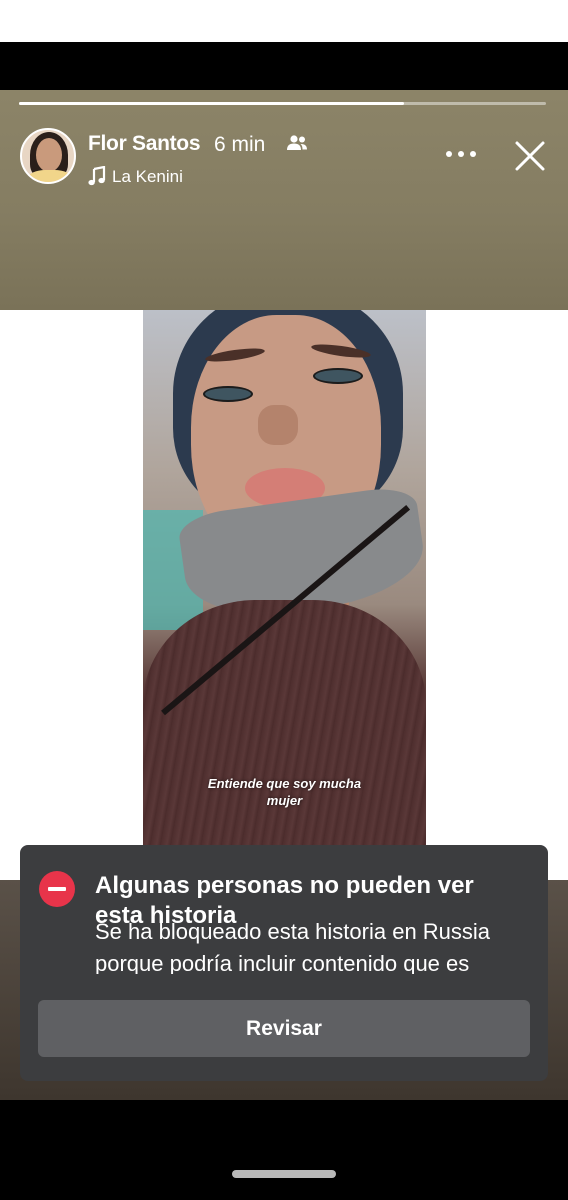  I want to click on review-button: Revisar, so click(284, 1028).